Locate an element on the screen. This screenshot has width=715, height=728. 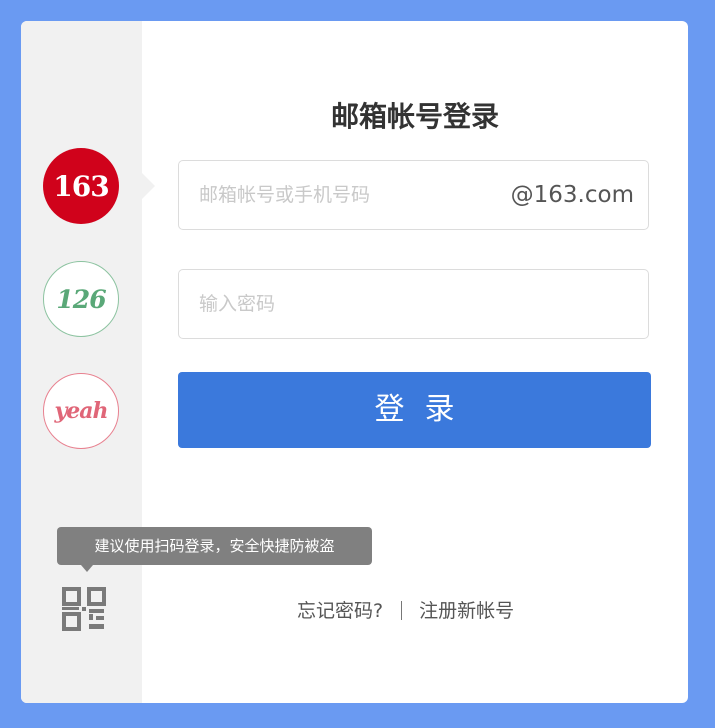
username-field: @163.com is located at coordinates (413, 195).